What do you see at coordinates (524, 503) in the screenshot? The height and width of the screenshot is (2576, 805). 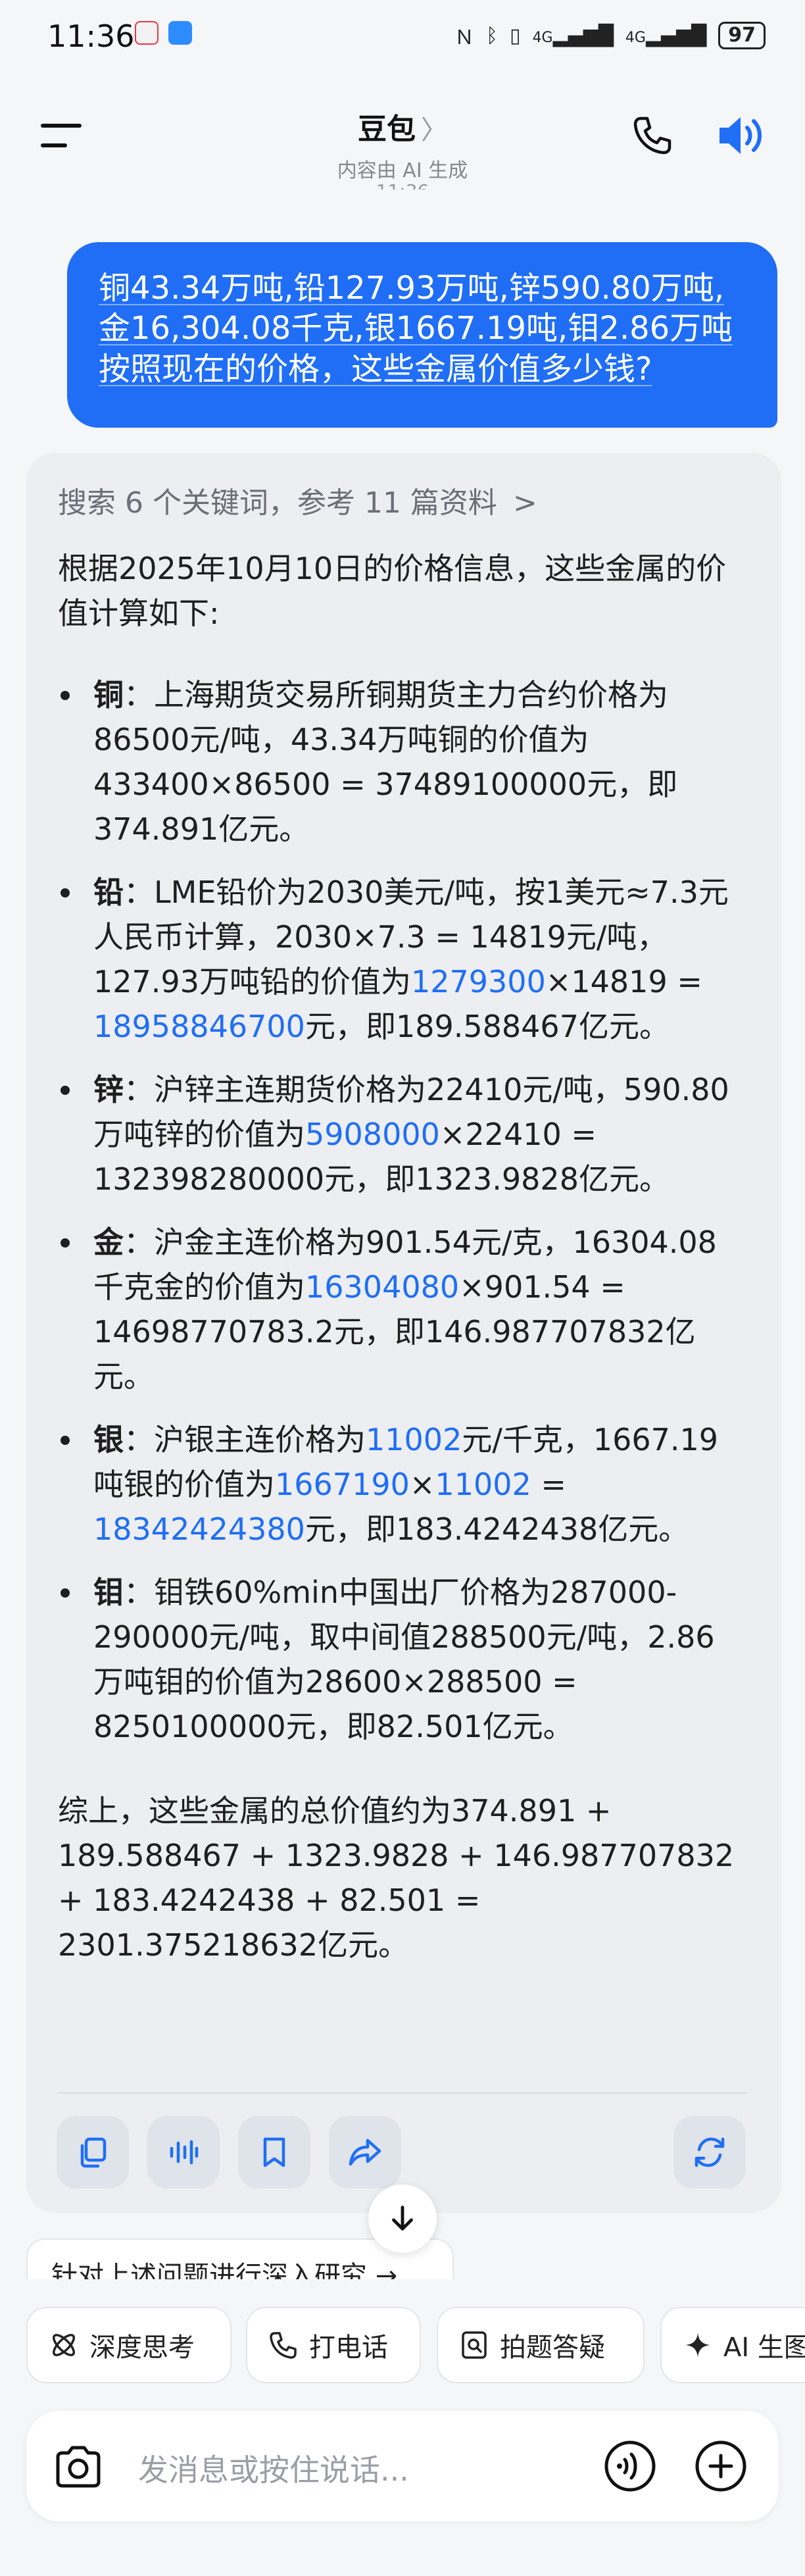 I see `chevron-right-icon: >` at bounding box center [524, 503].